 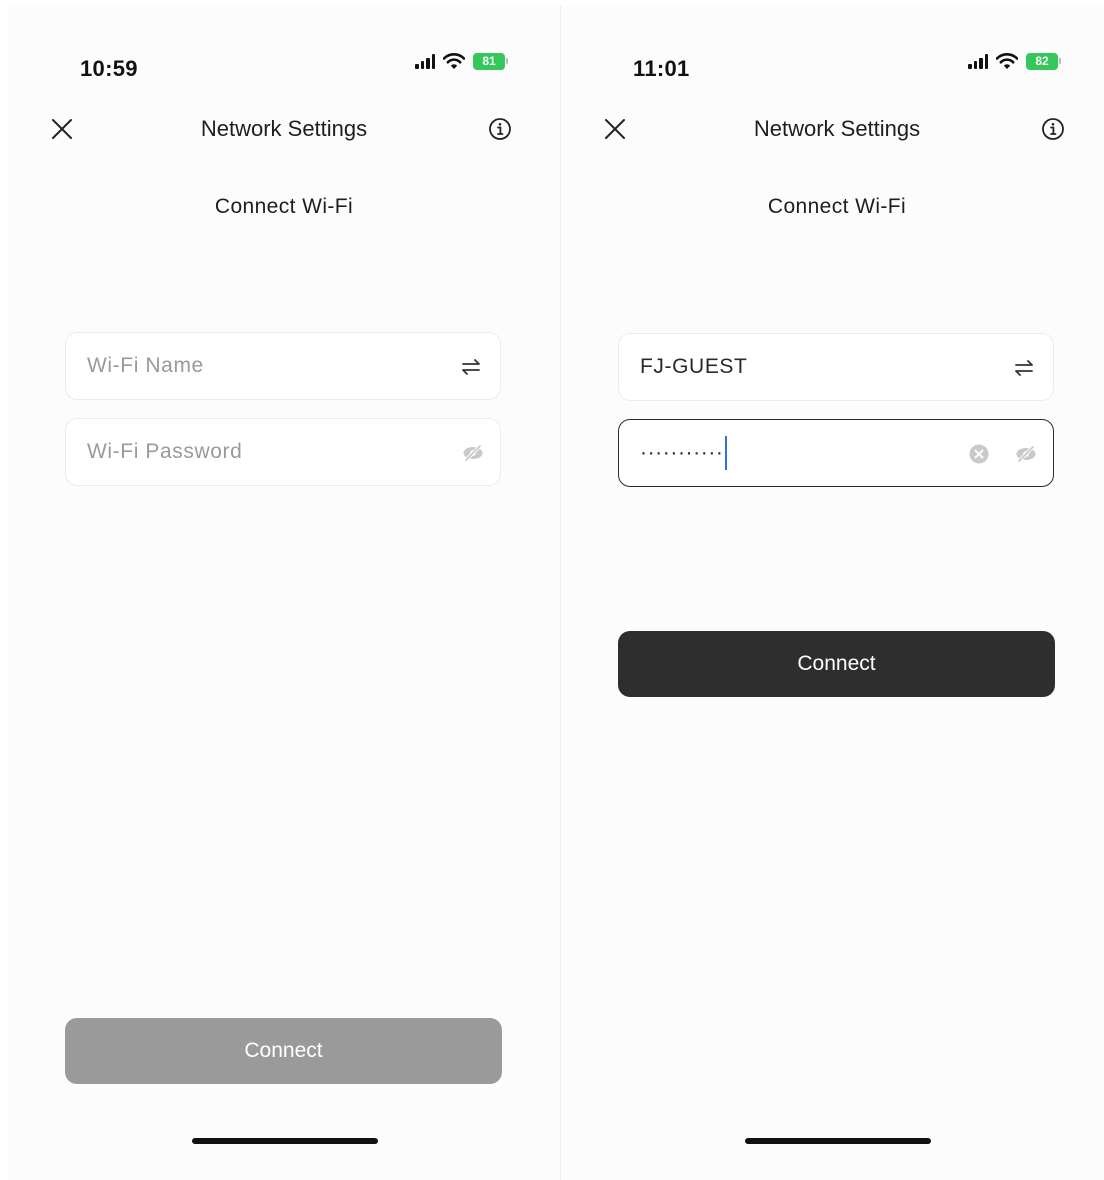 I want to click on wifi-name-placeholder: Wi-Fi Name, so click(x=145, y=365).